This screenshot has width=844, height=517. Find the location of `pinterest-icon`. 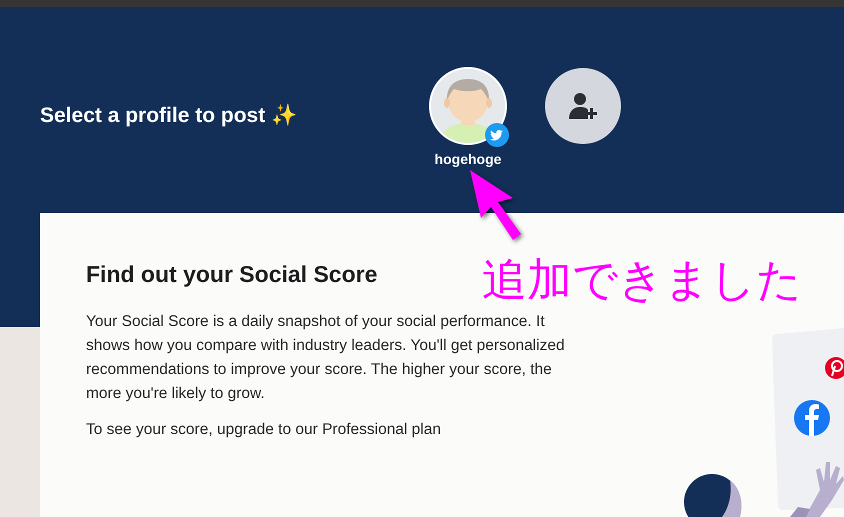

pinterest-icon is located at coordinates (834, 368).